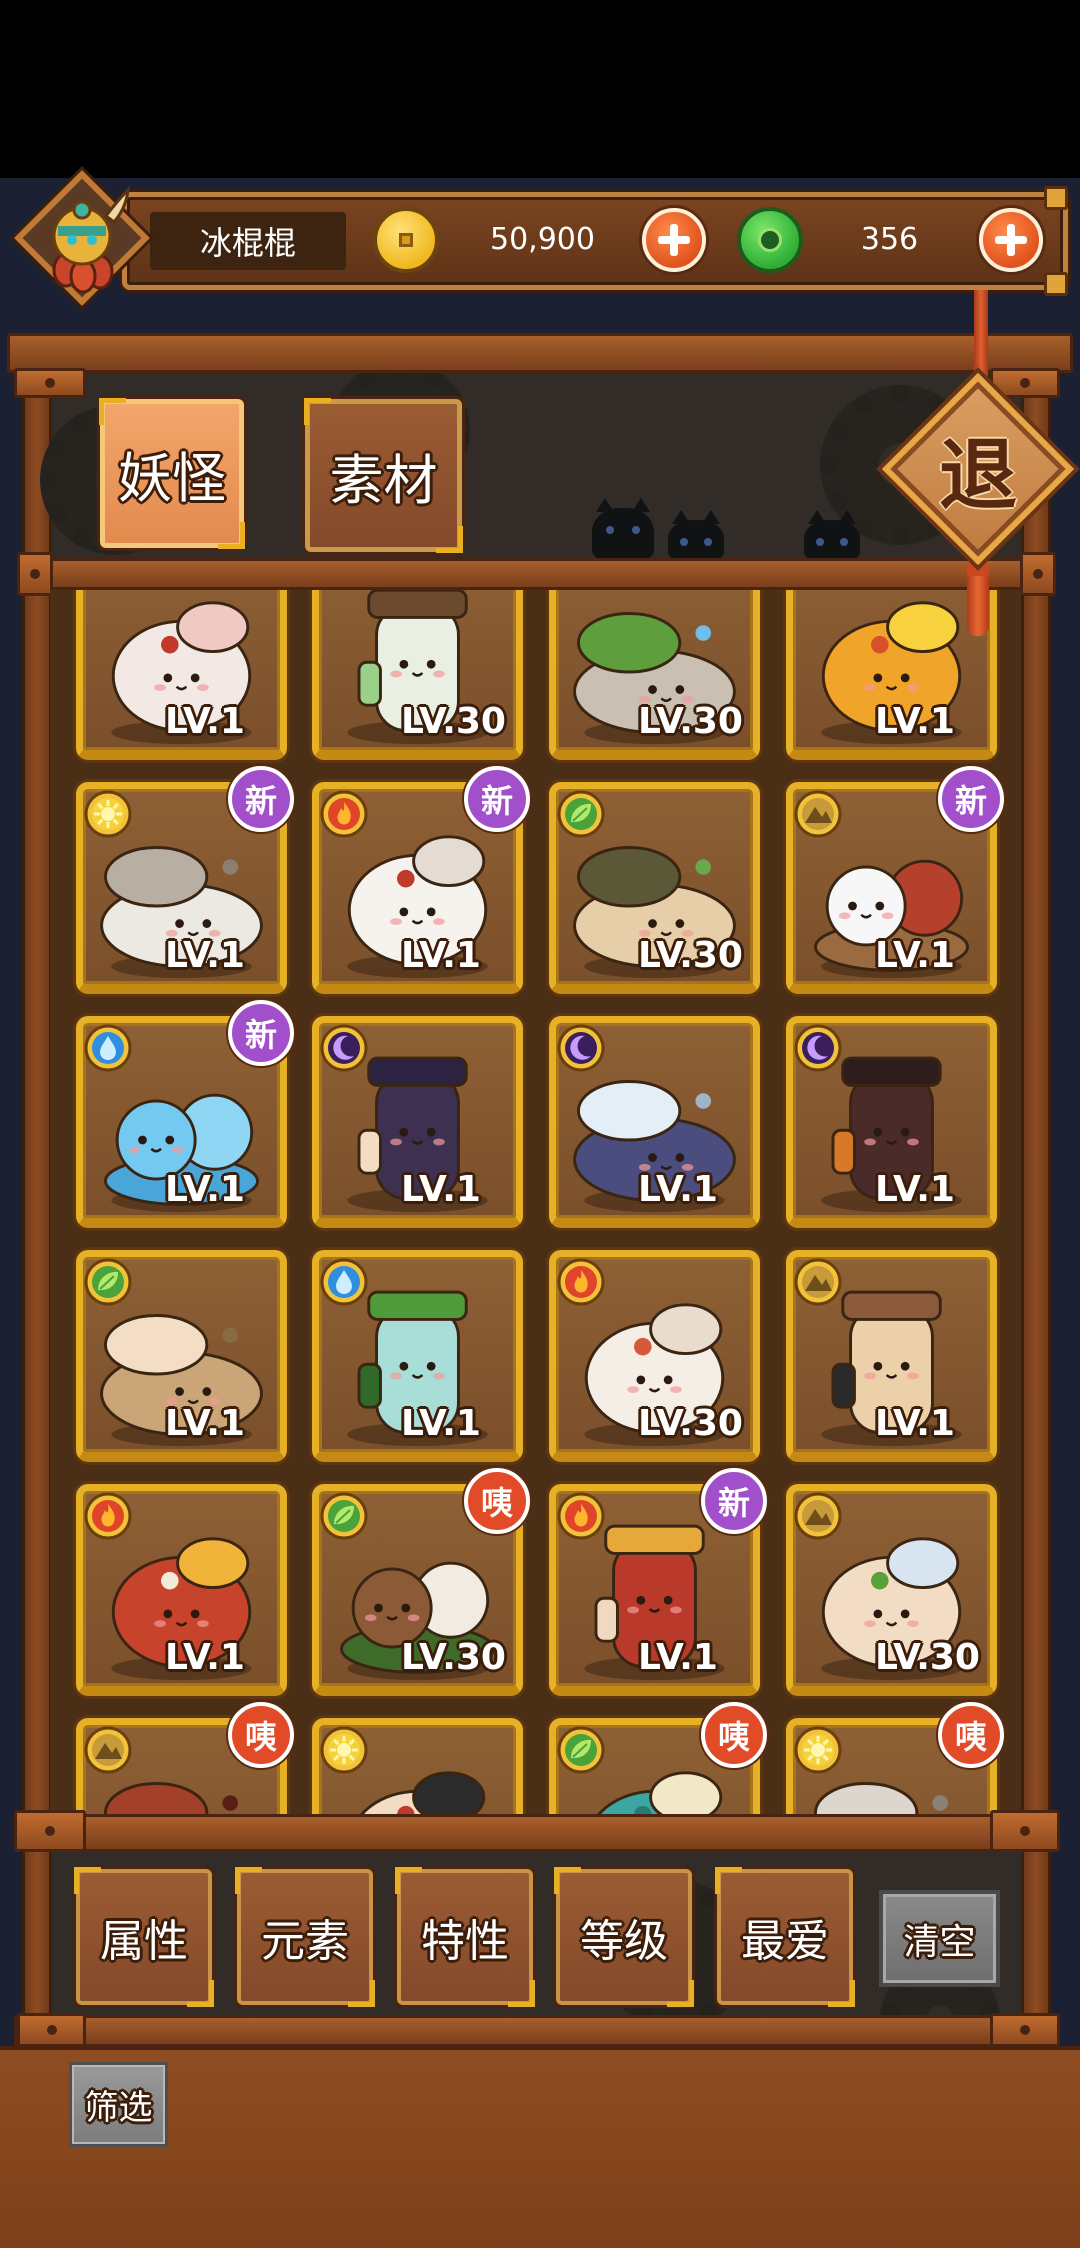 The height and width of the screenshot is (2248, 1080). I want to click on filter-attribute-button: 属性, so click(144, 1937).